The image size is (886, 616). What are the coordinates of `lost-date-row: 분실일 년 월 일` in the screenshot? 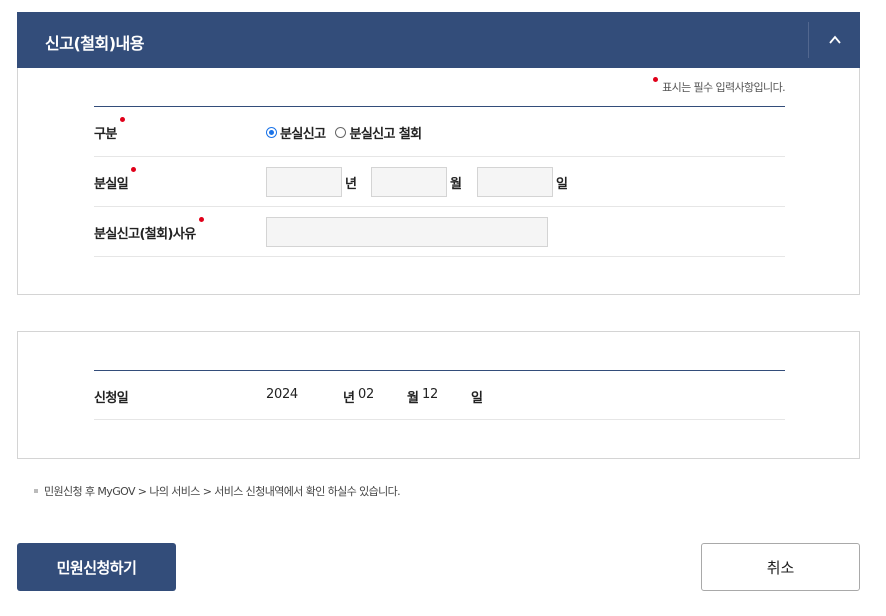 It's located at (439, 182).